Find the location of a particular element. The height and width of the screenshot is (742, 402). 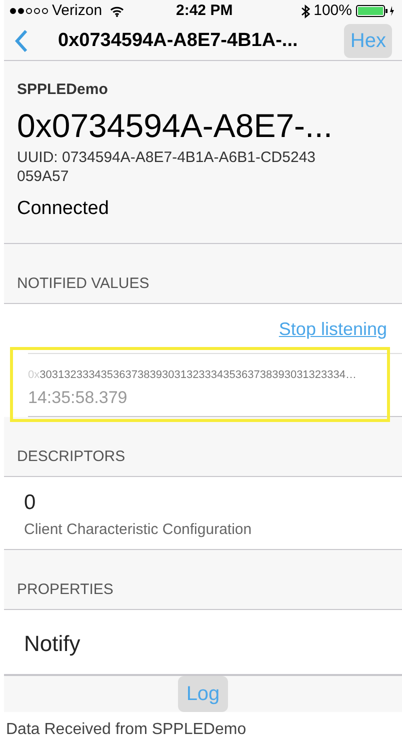

timestamp: 14:35:58.379 is located at coordinates (78, 397).